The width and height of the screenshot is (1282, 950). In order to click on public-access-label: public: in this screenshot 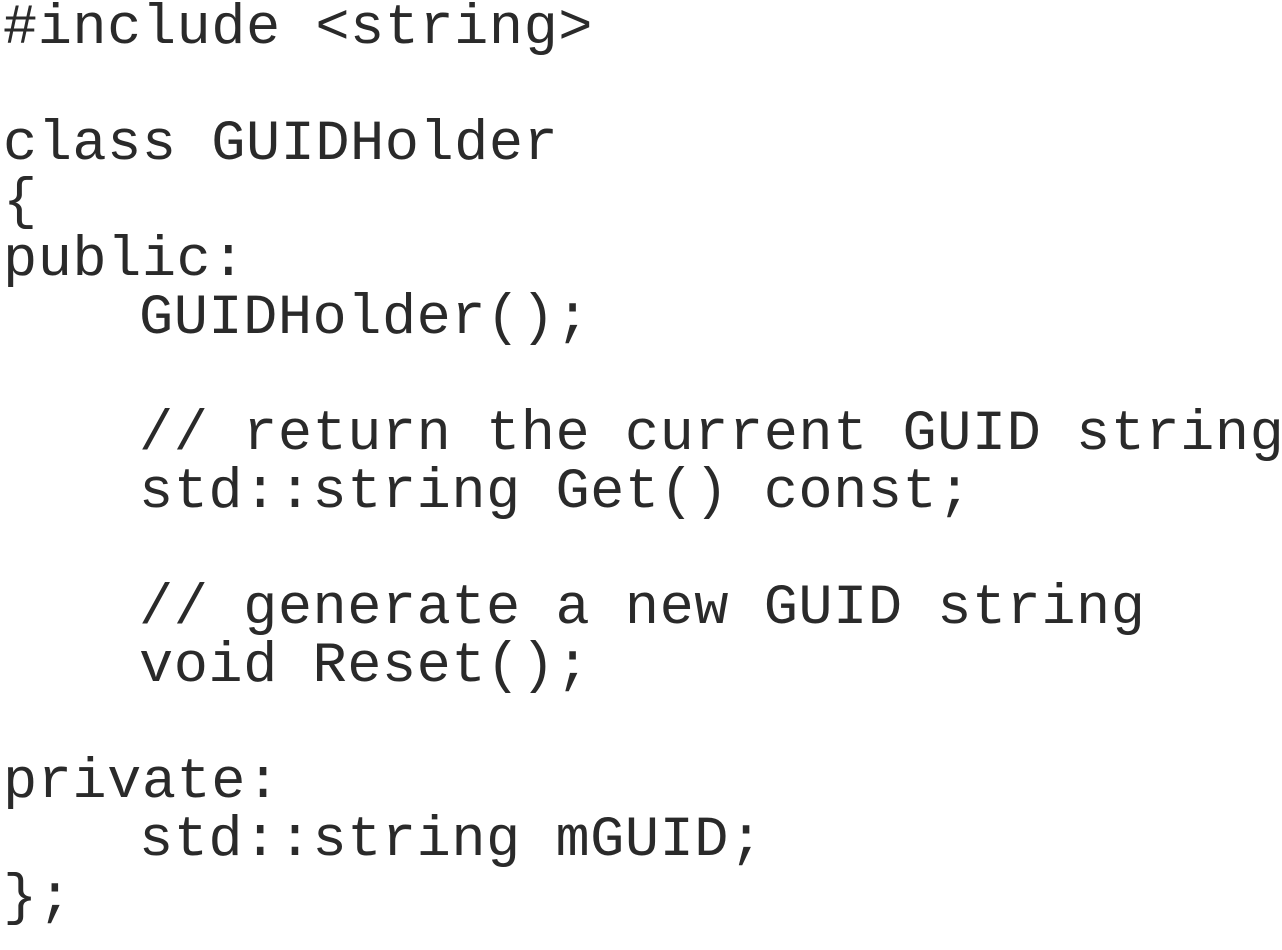, I will do `click(124, 261)`.